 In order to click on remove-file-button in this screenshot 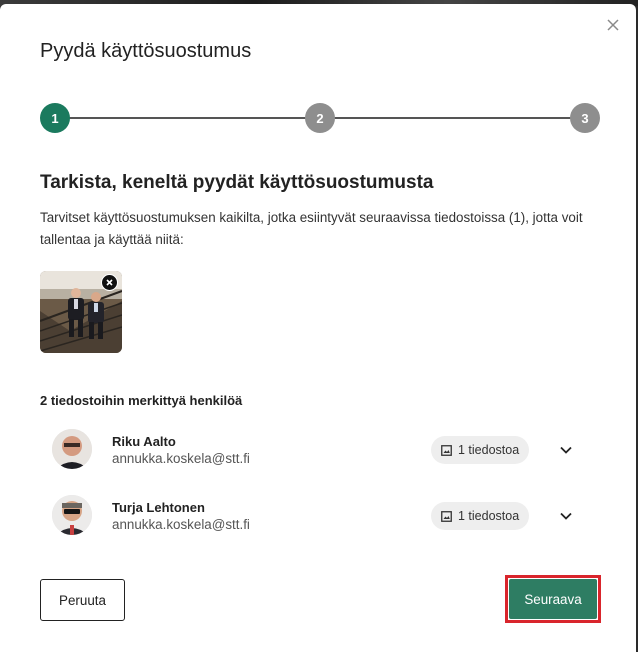, I will do `click(109, 282)`.